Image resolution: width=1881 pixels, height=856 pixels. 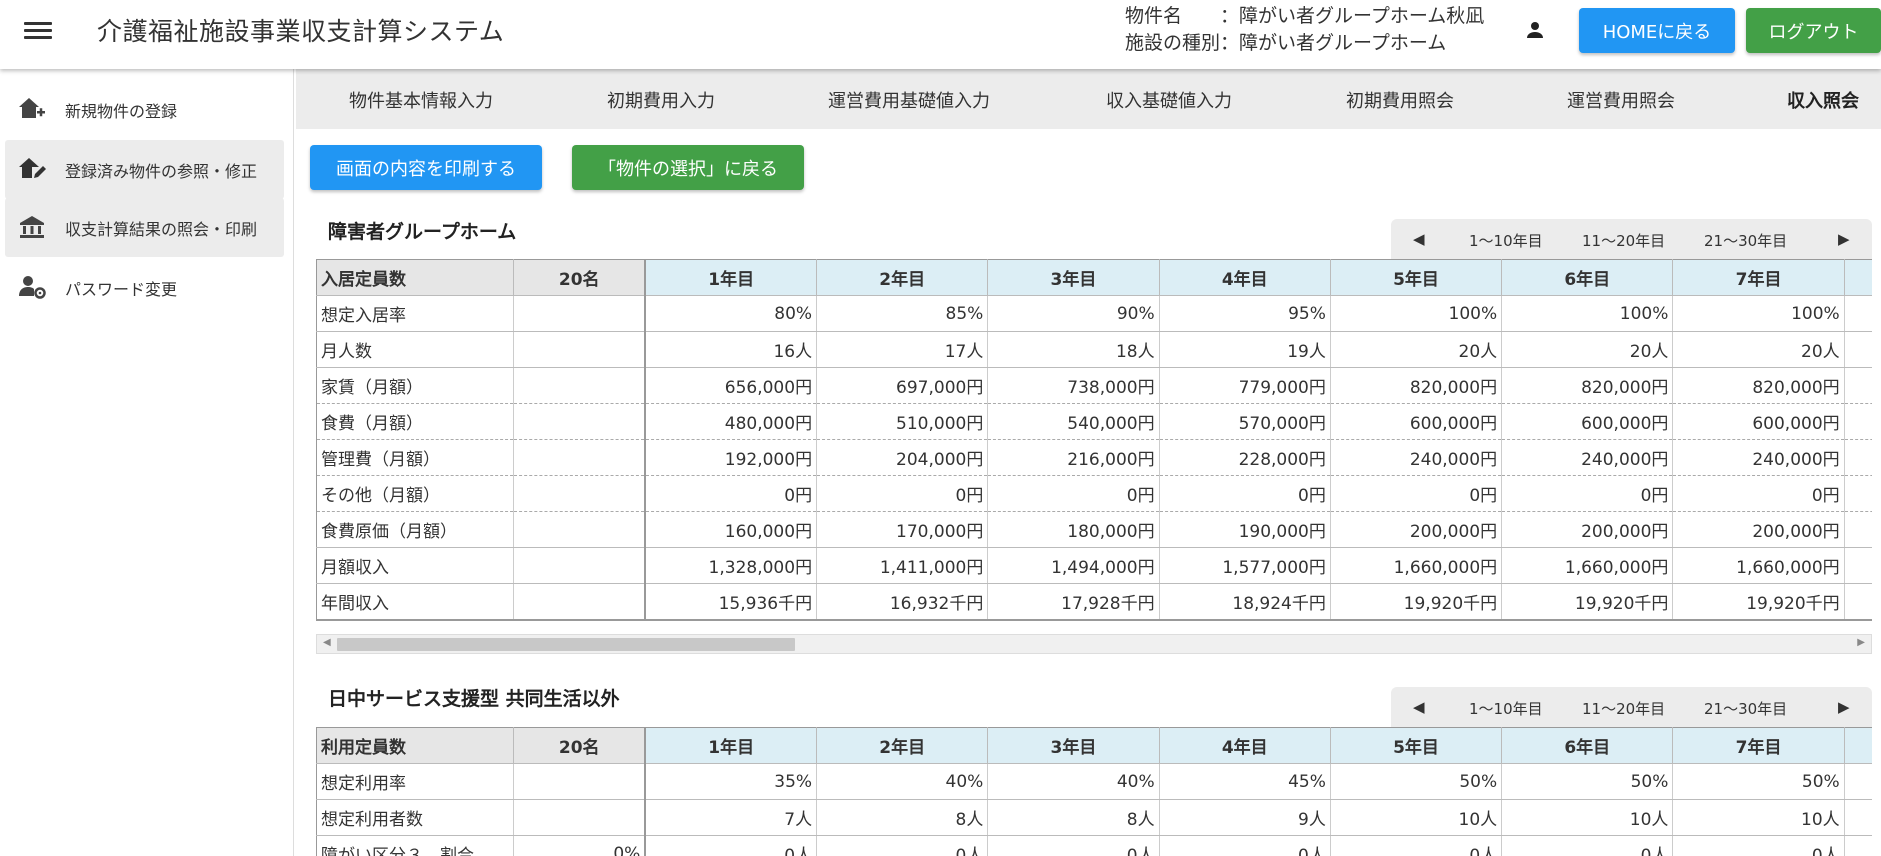 I want to click on table-cell: 19,920千円, so click(x=1587, y=602).